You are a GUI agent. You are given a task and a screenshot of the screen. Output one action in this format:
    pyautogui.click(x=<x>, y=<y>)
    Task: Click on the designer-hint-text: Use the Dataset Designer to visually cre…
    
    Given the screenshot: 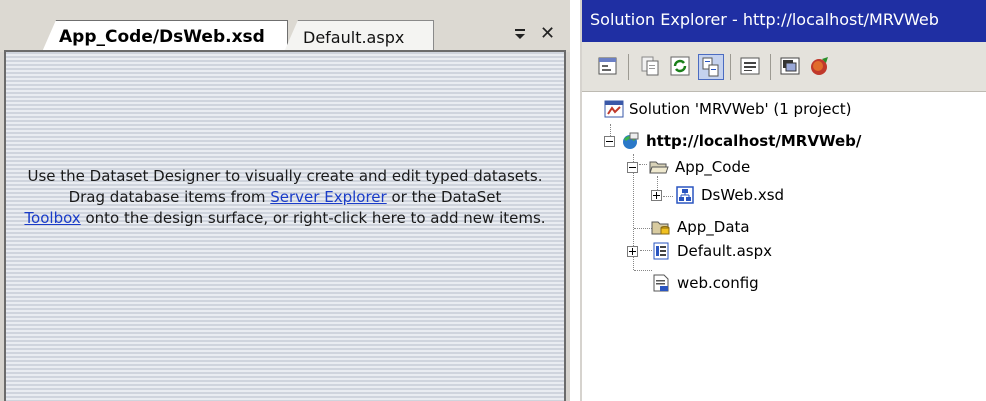 What is the action you would take?
    pyautogui.click(x=285, y=197)
    